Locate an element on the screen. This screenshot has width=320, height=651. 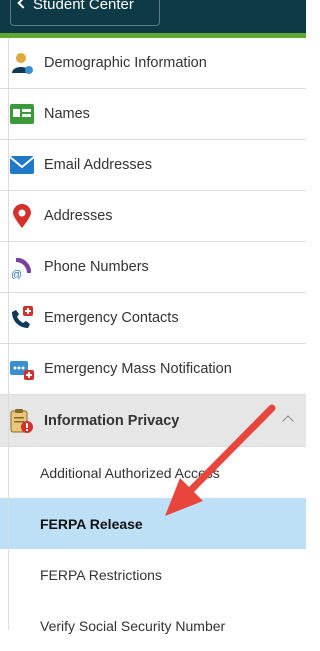
menu-item-label: Phone Numbers is located at coordinates (96, 267).